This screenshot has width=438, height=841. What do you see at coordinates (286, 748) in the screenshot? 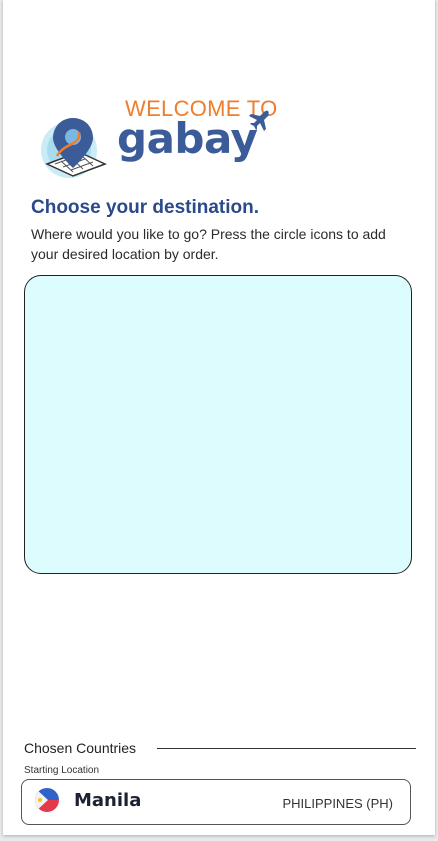
I see `divider` at bounding box center [286, 748].